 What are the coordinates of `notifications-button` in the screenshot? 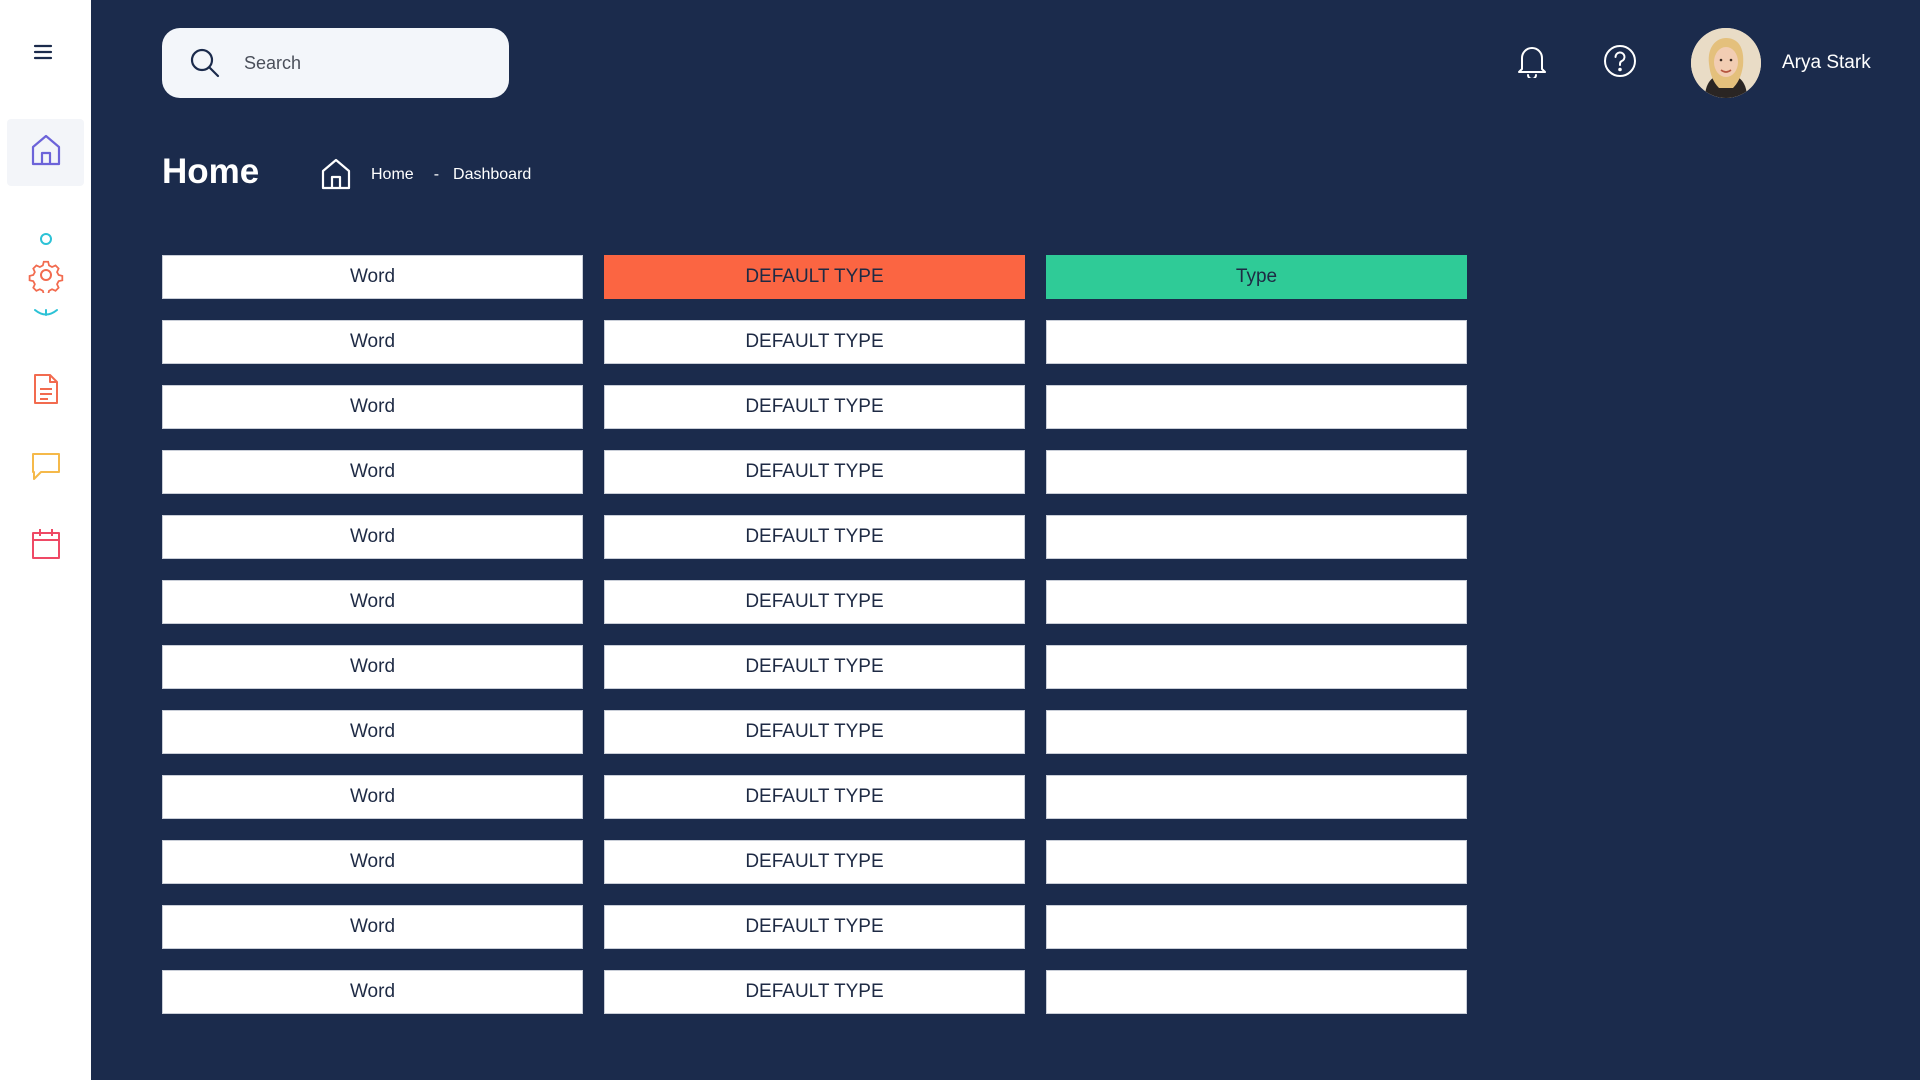 It's located at (1532, 63).